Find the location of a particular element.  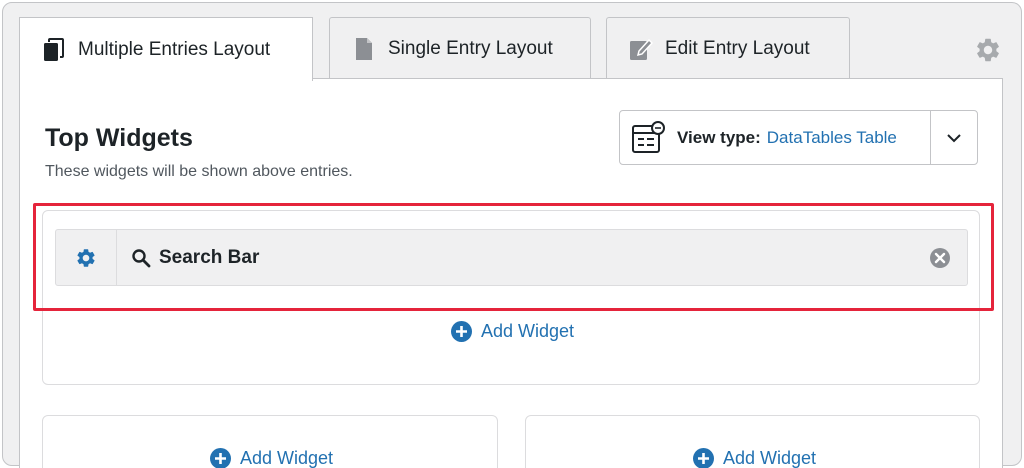

table-view-icon is located at coordinates (648, 138).